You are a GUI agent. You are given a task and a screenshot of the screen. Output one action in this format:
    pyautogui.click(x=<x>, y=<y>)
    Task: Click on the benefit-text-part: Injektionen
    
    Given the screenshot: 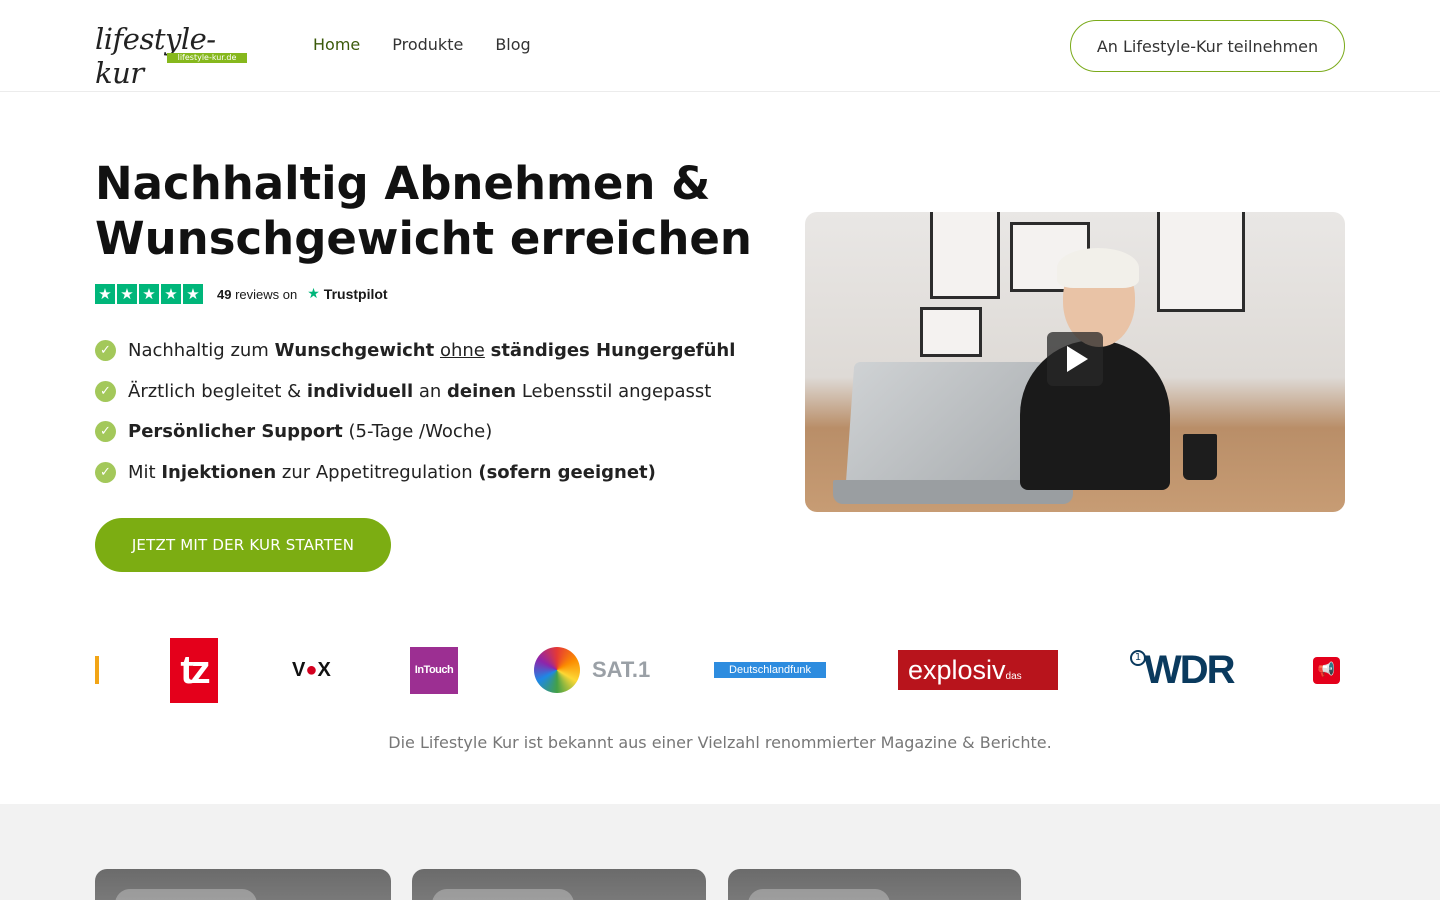 What is the action you would take?
    pyautogui.click(x=219, y=473)
    